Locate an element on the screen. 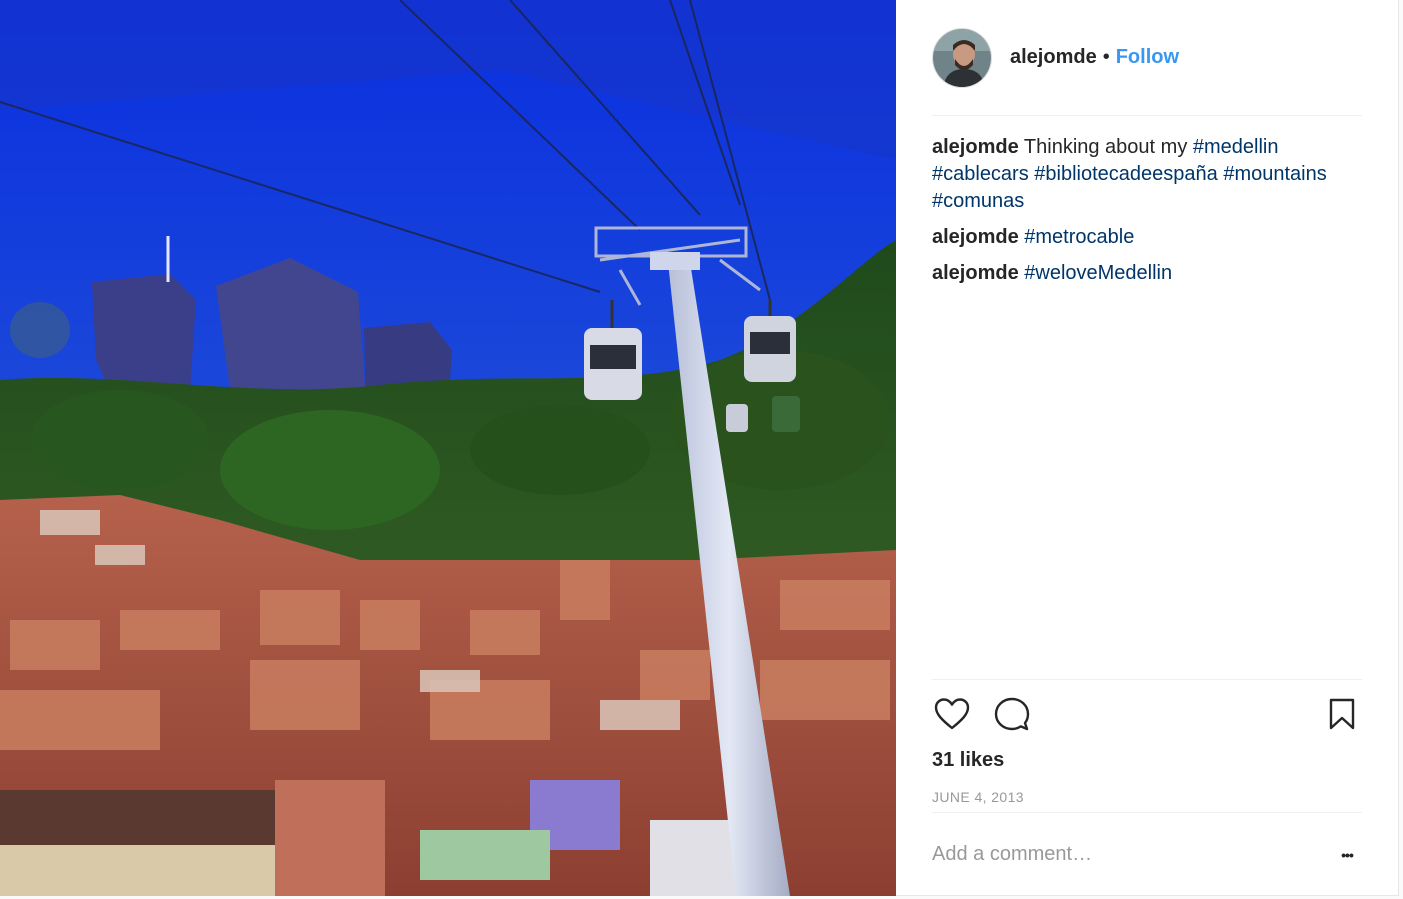  add-comment-section: ••• is located at coordinates (1147, 854).